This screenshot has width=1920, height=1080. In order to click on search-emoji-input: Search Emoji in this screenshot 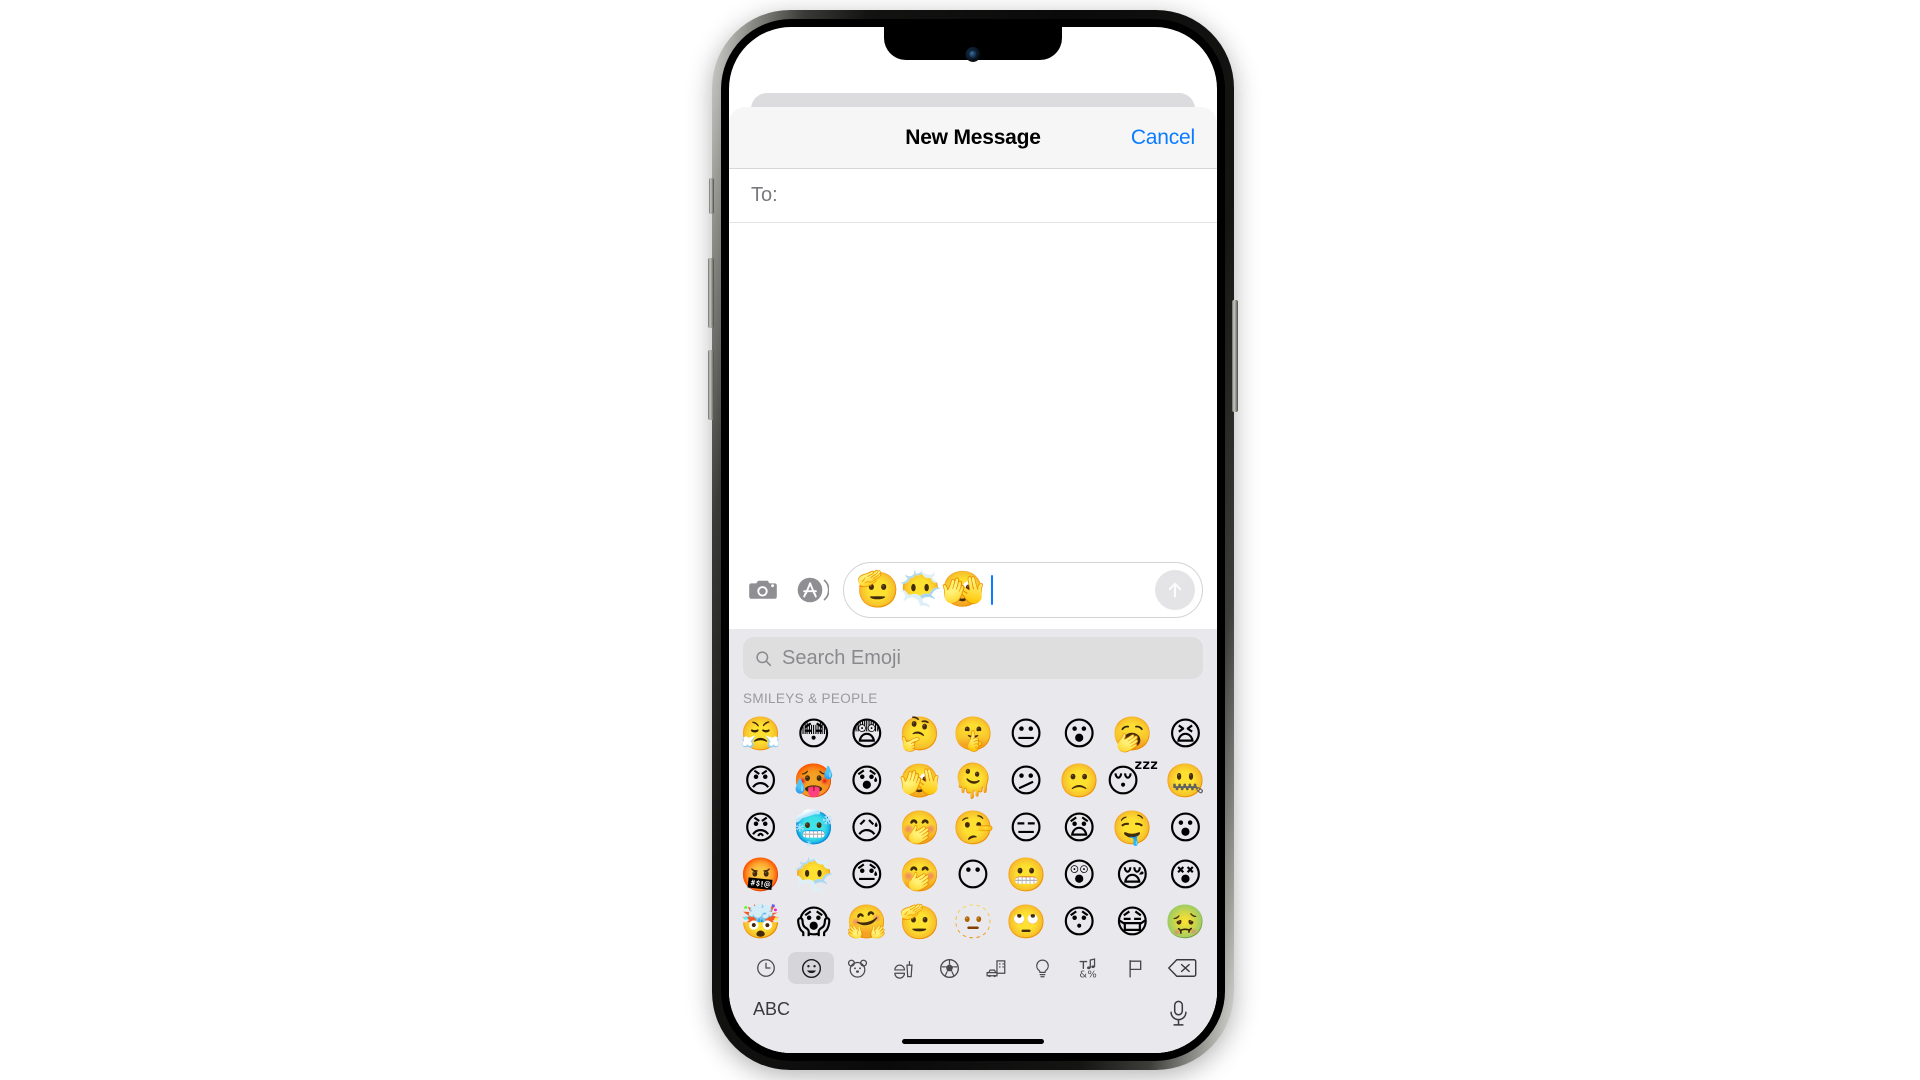, I will do `click(973, 658)`.